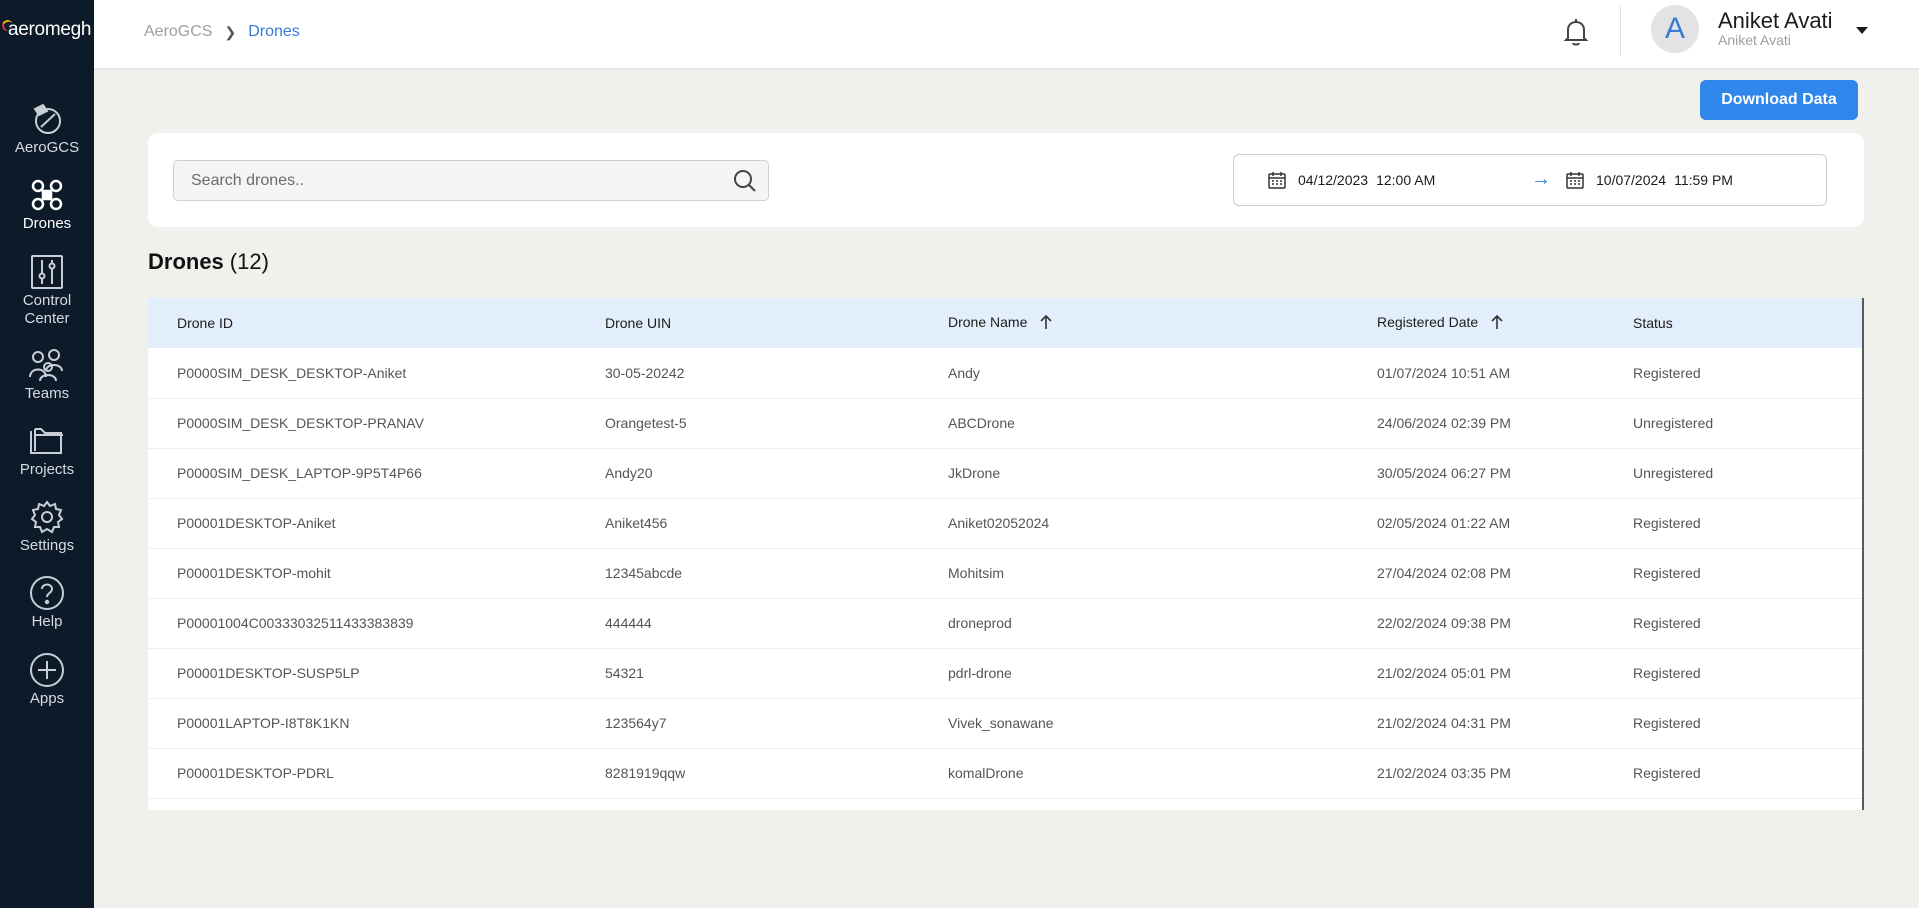 The width and height of the screenshot is (1919, 908). Describe the element at coordinates (1675, 29) in the screenshot. I see `avatar: A` at that location.